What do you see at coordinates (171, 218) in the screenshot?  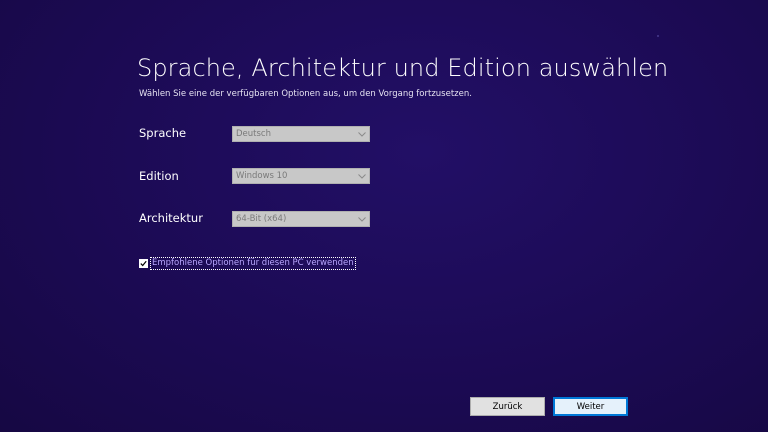 I see `architecture-label: Architektur` at bounding box center [171, 218].